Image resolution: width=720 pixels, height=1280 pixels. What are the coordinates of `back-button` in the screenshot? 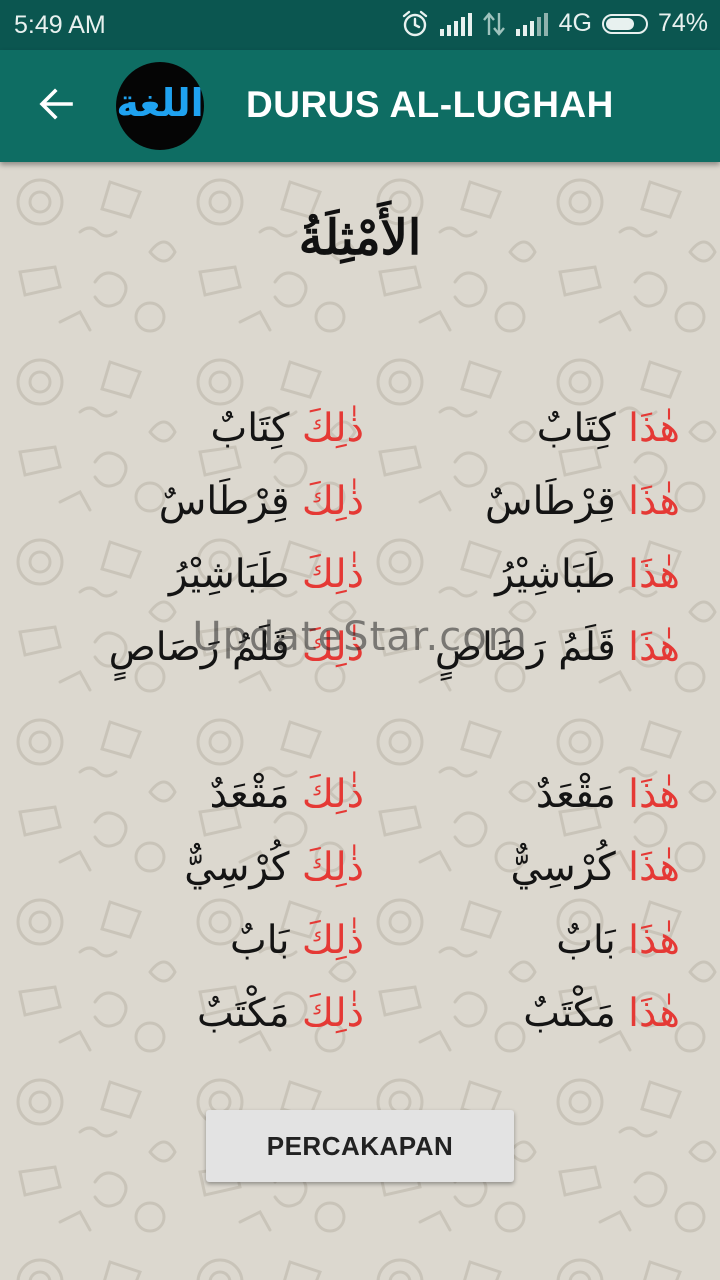 It's located at (56, 106).